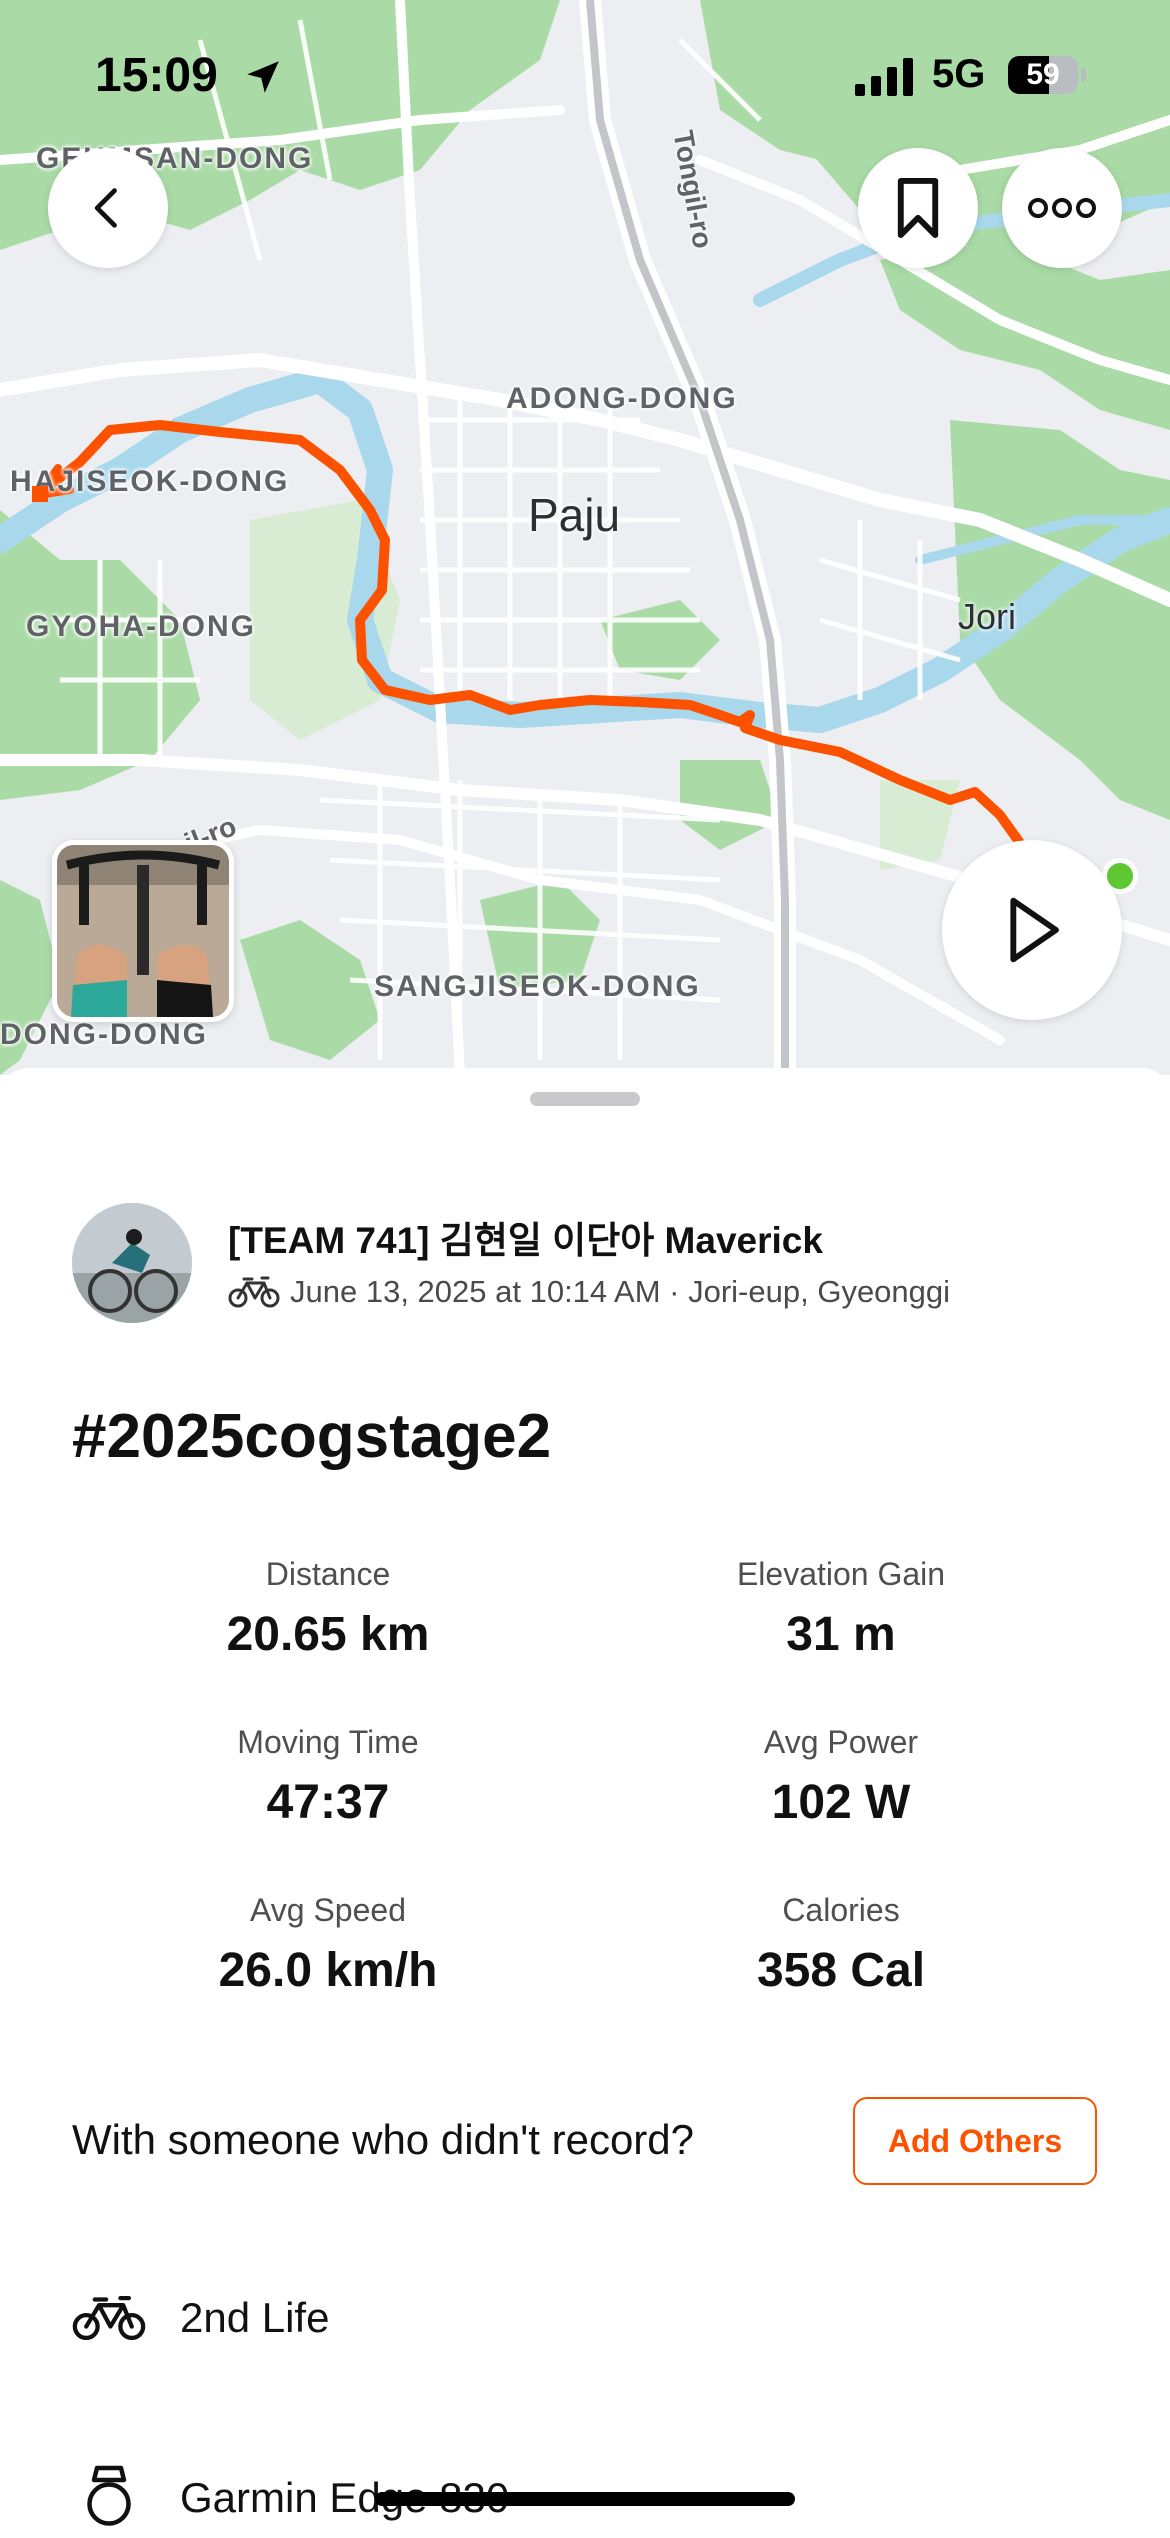  I want to click on sheet-grabber, so click(585, 1099).